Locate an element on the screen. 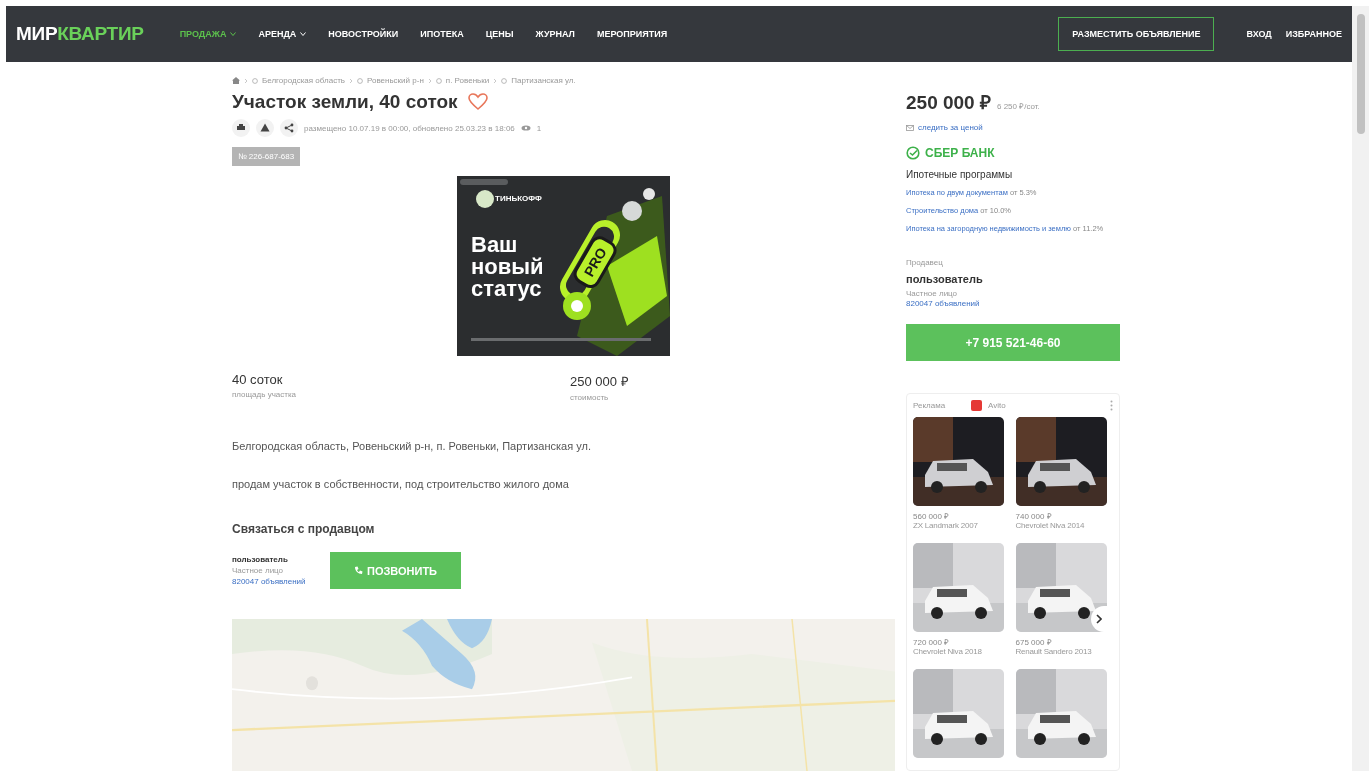  nav-link: АРЕНДА is located at coordinates (282, 34).